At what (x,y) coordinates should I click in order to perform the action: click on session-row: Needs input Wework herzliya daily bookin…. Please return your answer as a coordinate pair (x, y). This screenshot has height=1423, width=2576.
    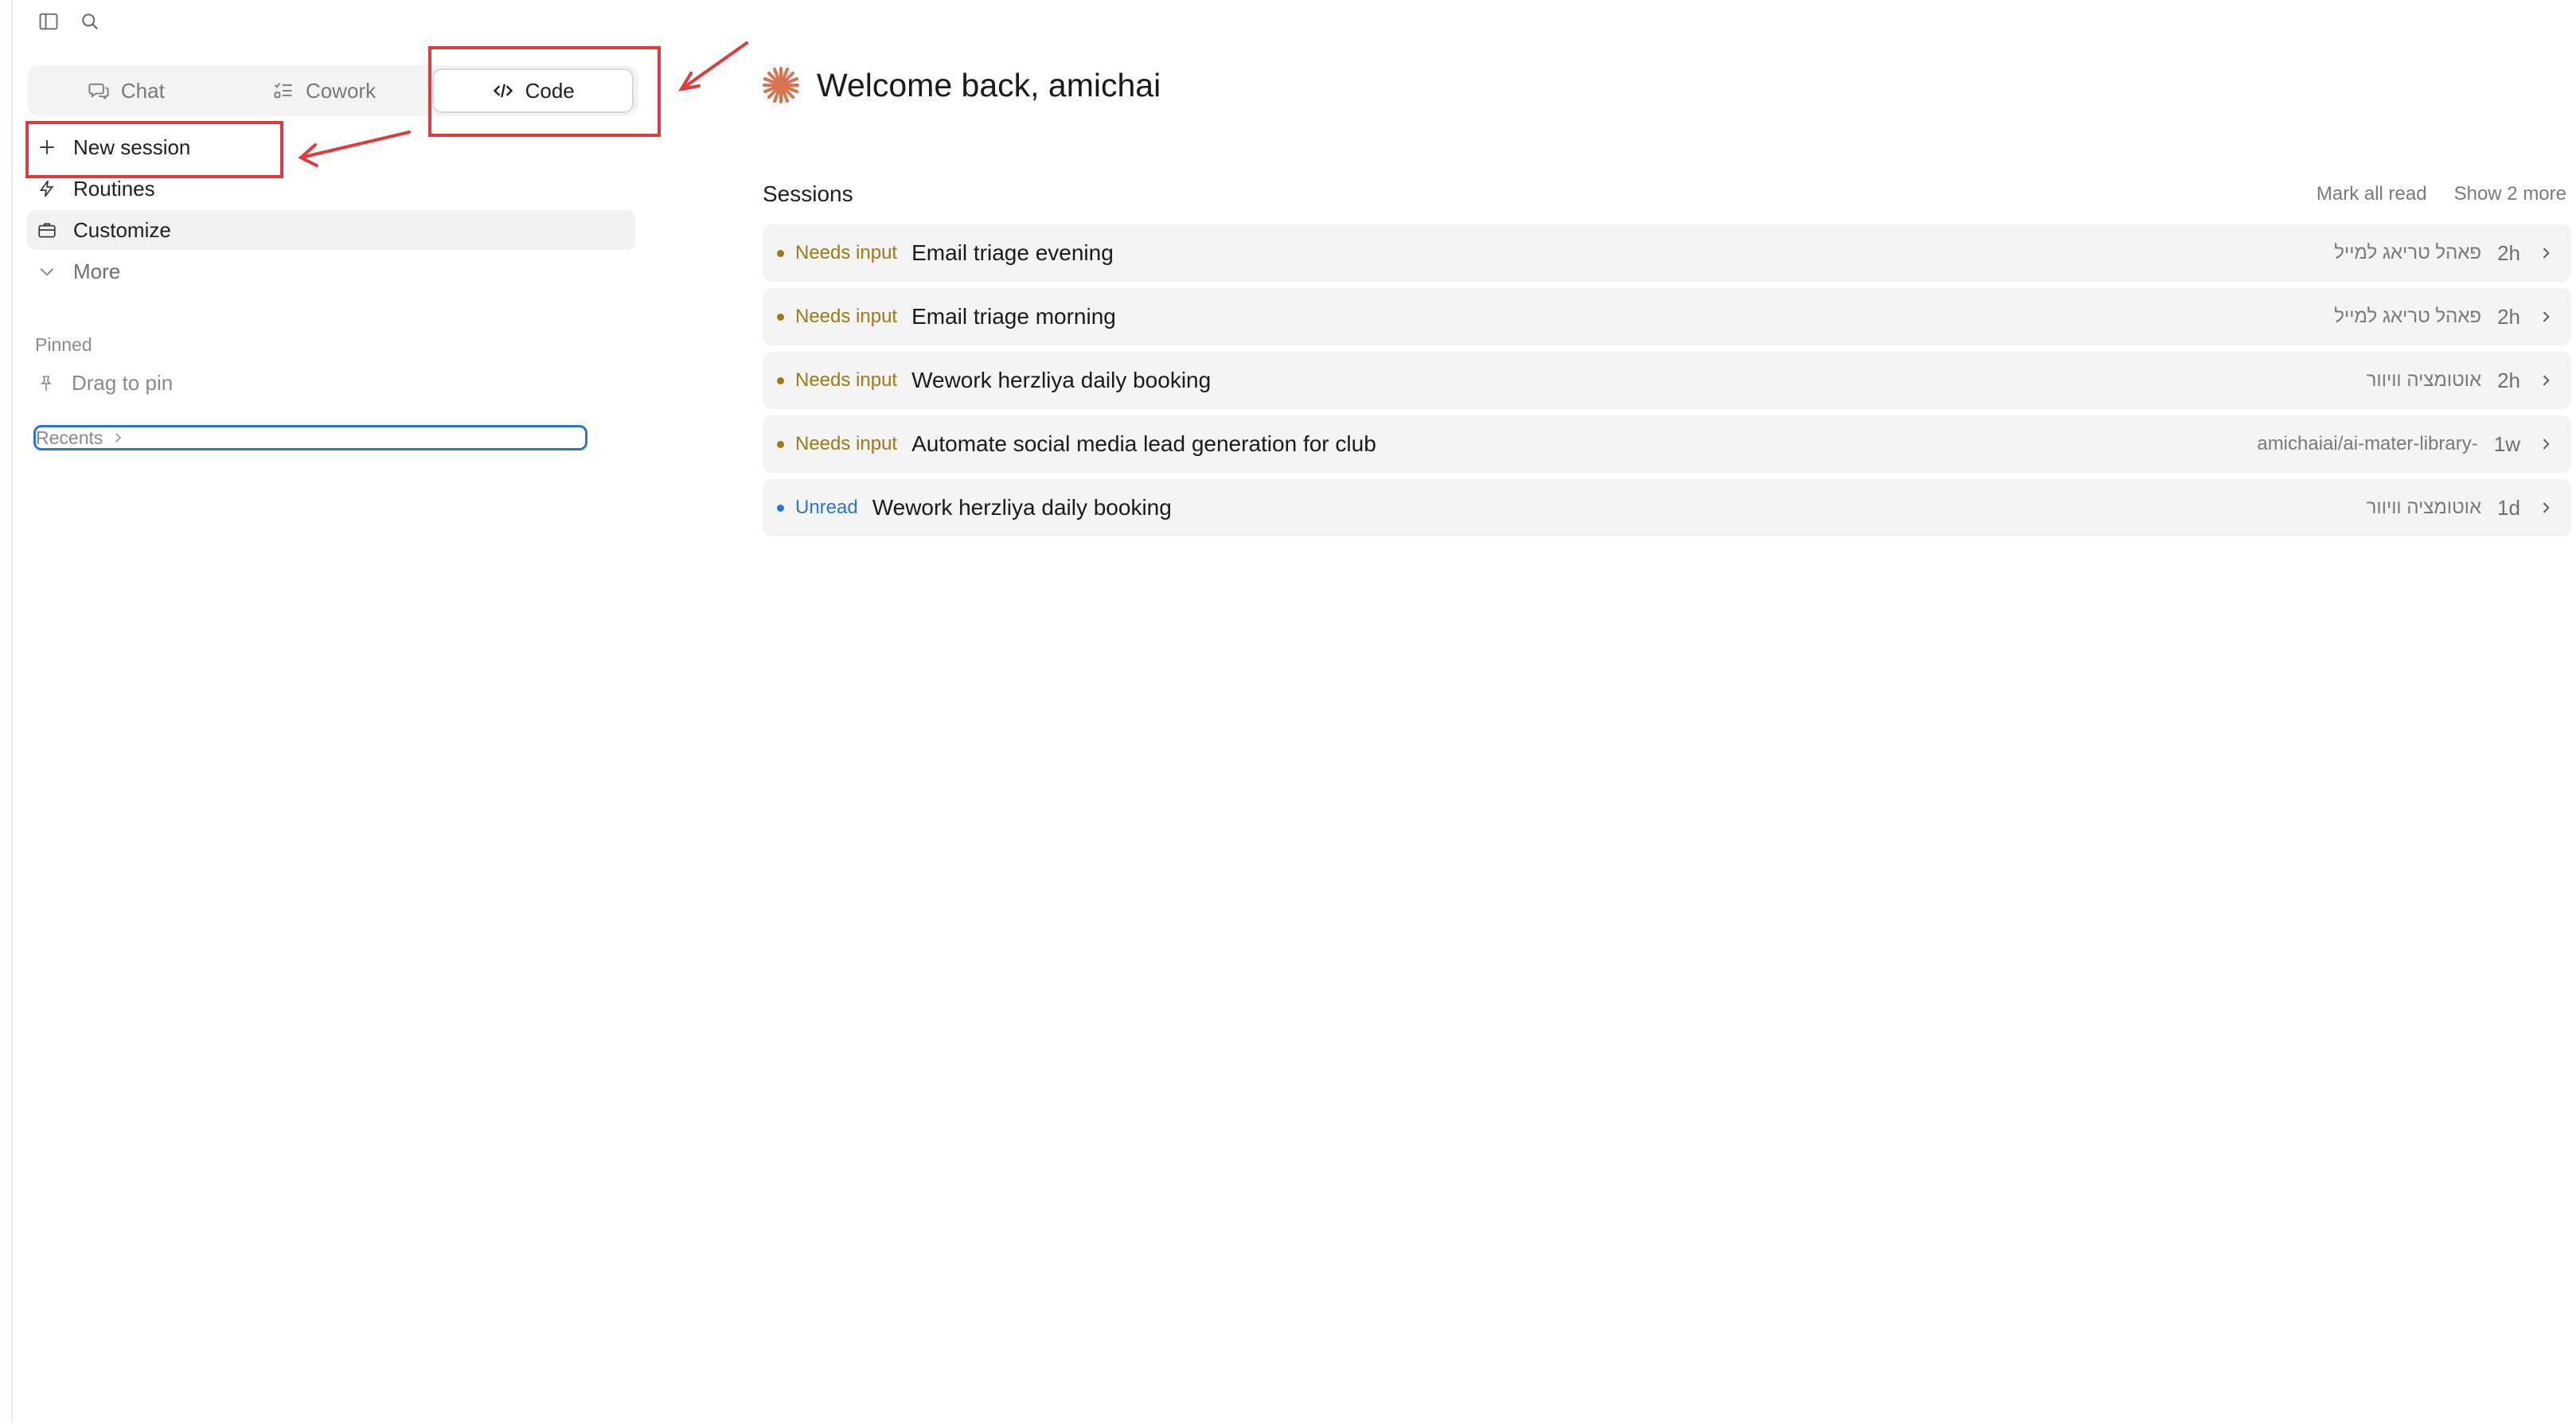
    Looking at the image, I should click on (1667, 380).